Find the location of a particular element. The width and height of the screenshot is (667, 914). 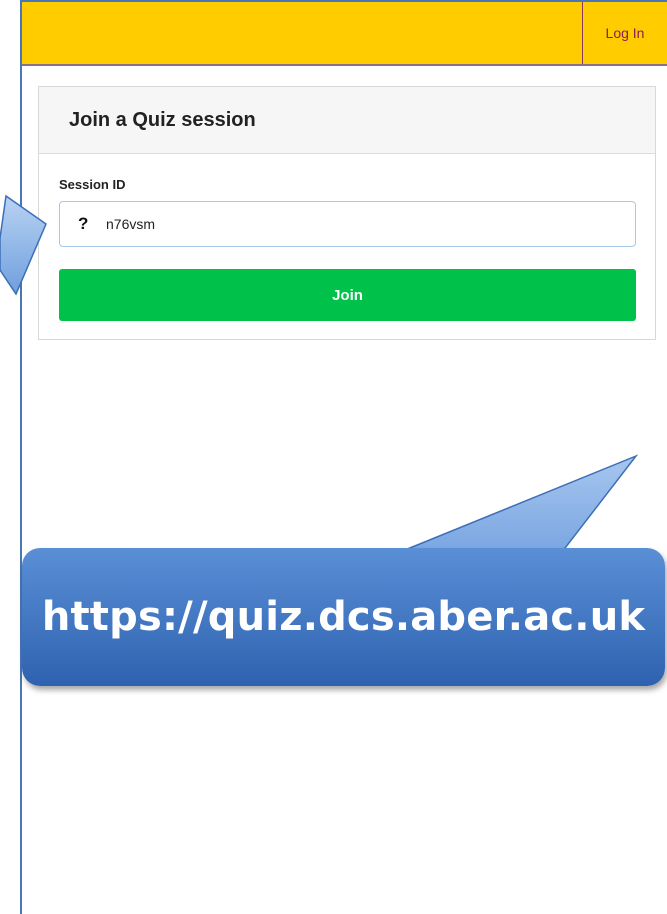

session-id-field: ? is located at coordinates (347, 224).